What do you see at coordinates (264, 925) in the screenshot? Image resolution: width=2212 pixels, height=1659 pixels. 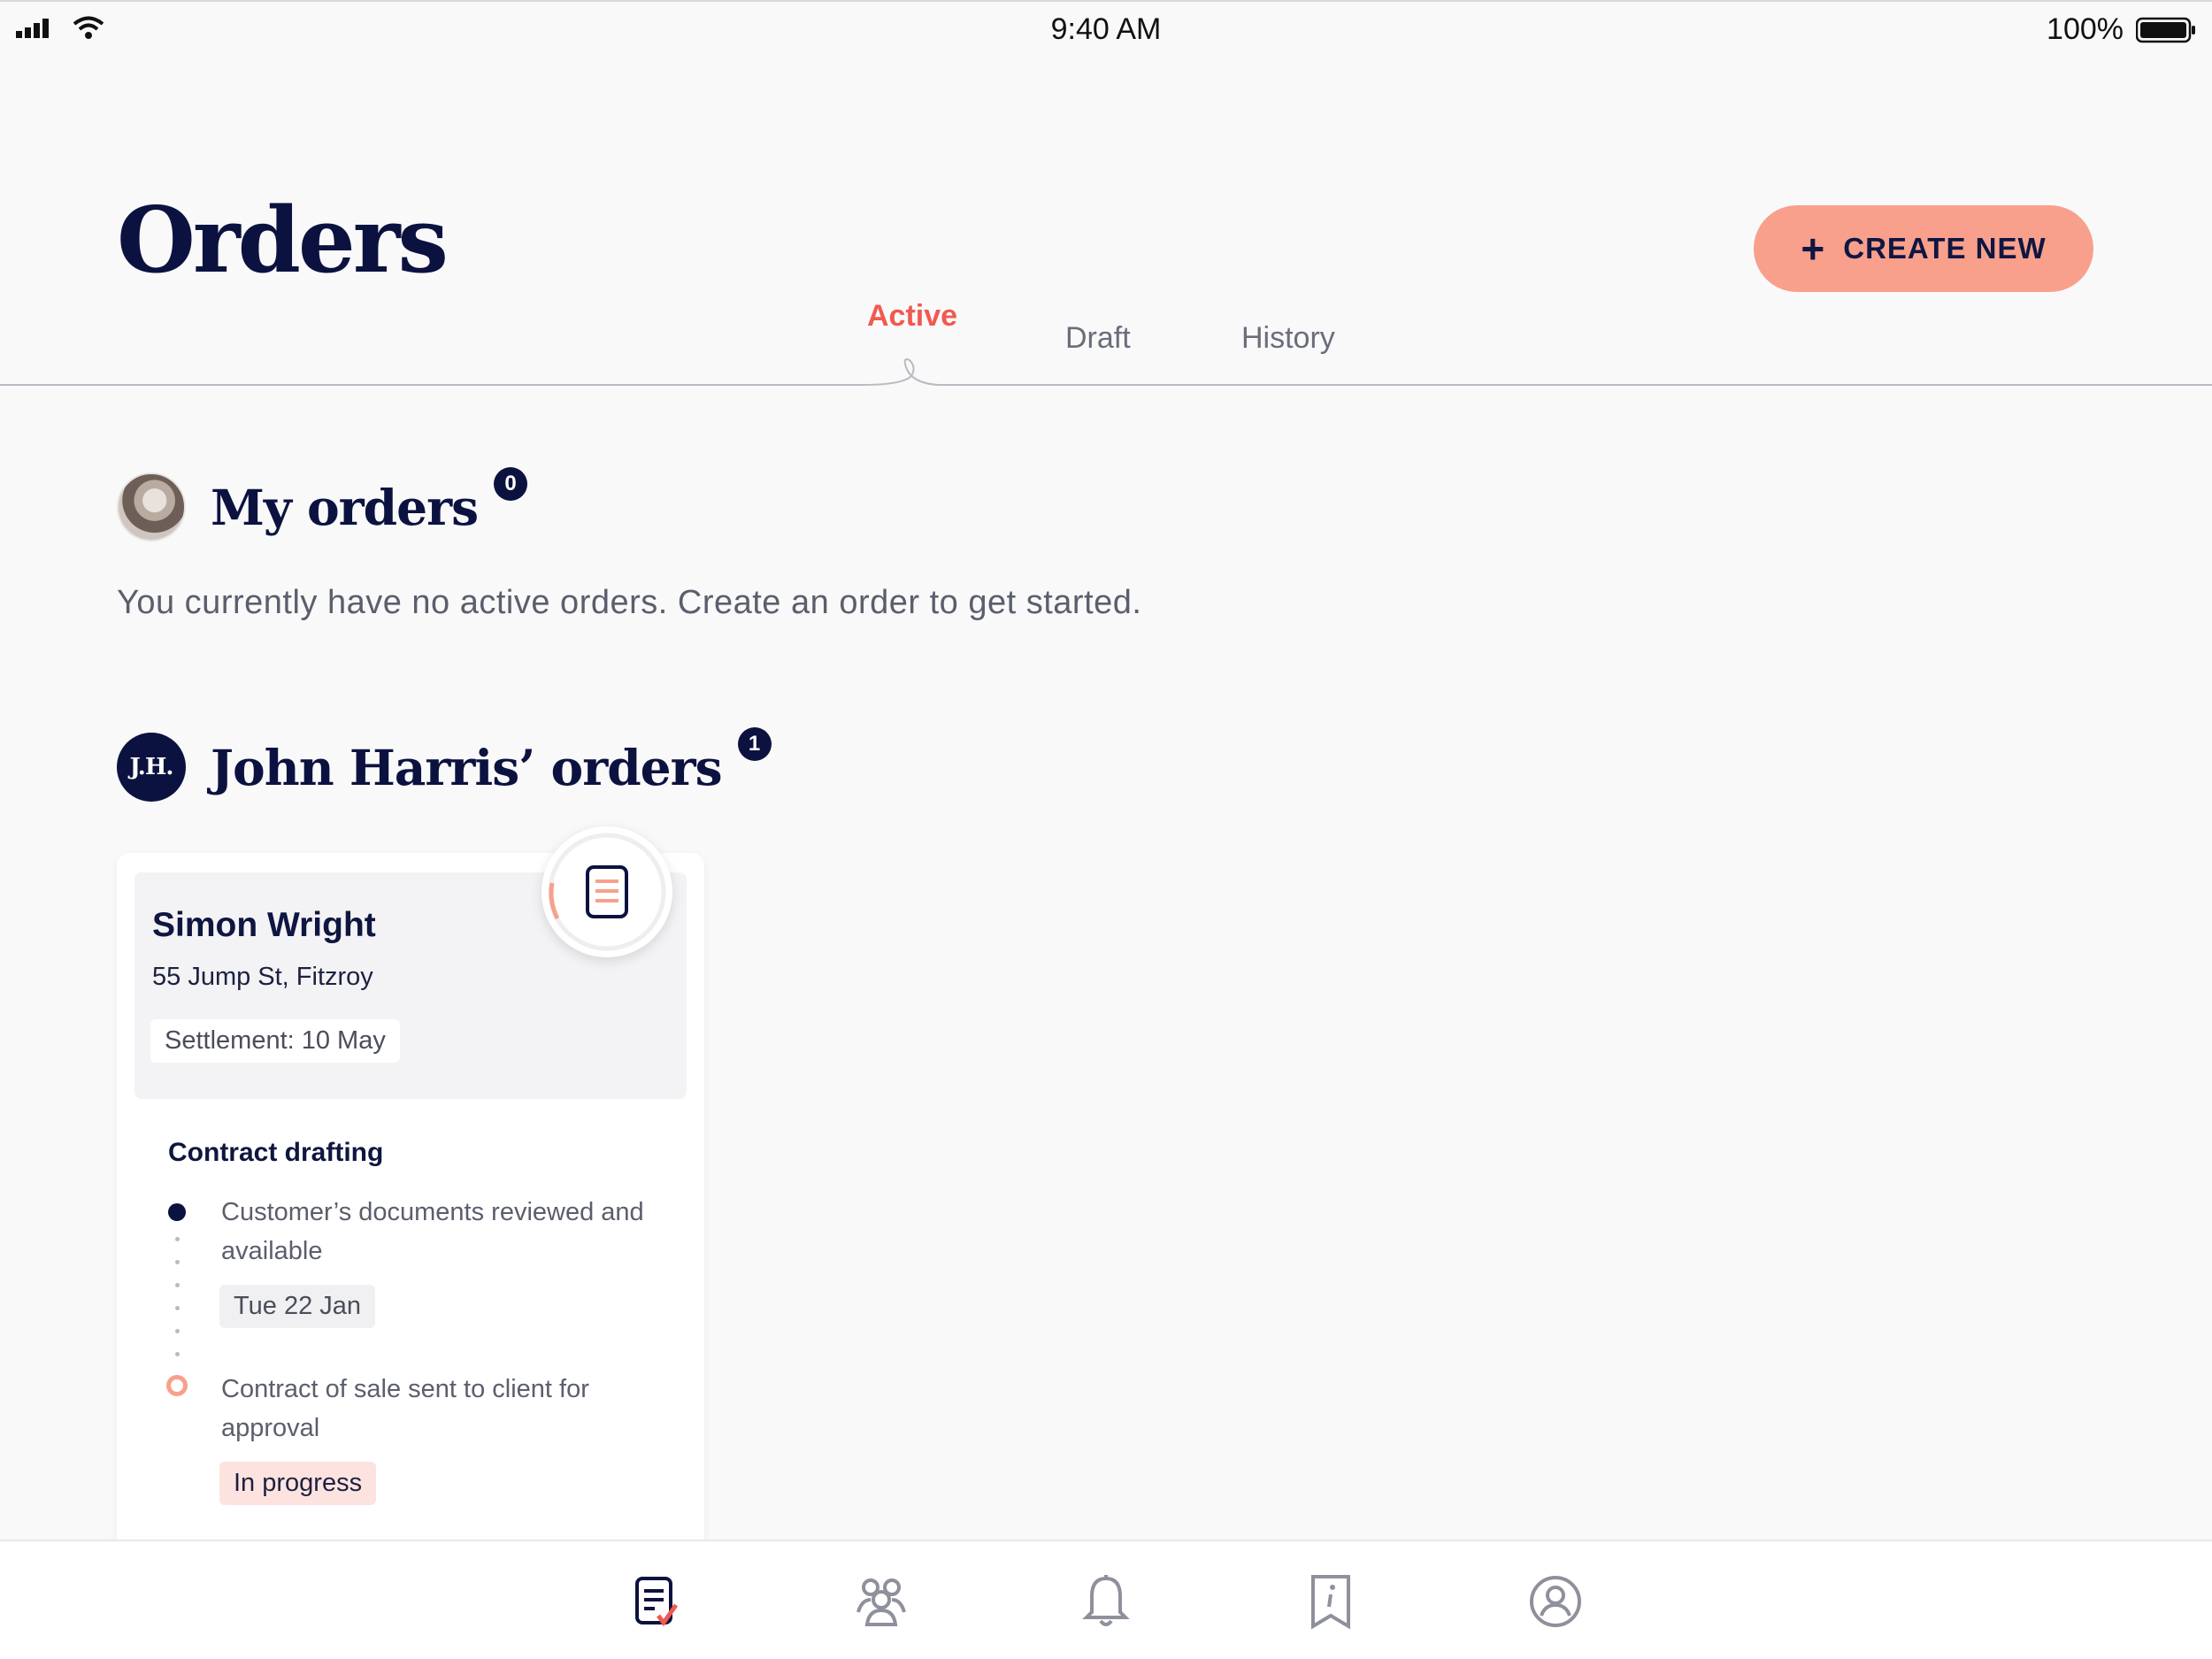 I see `client-name: Simon Wright` at bounding box center [264, 925].